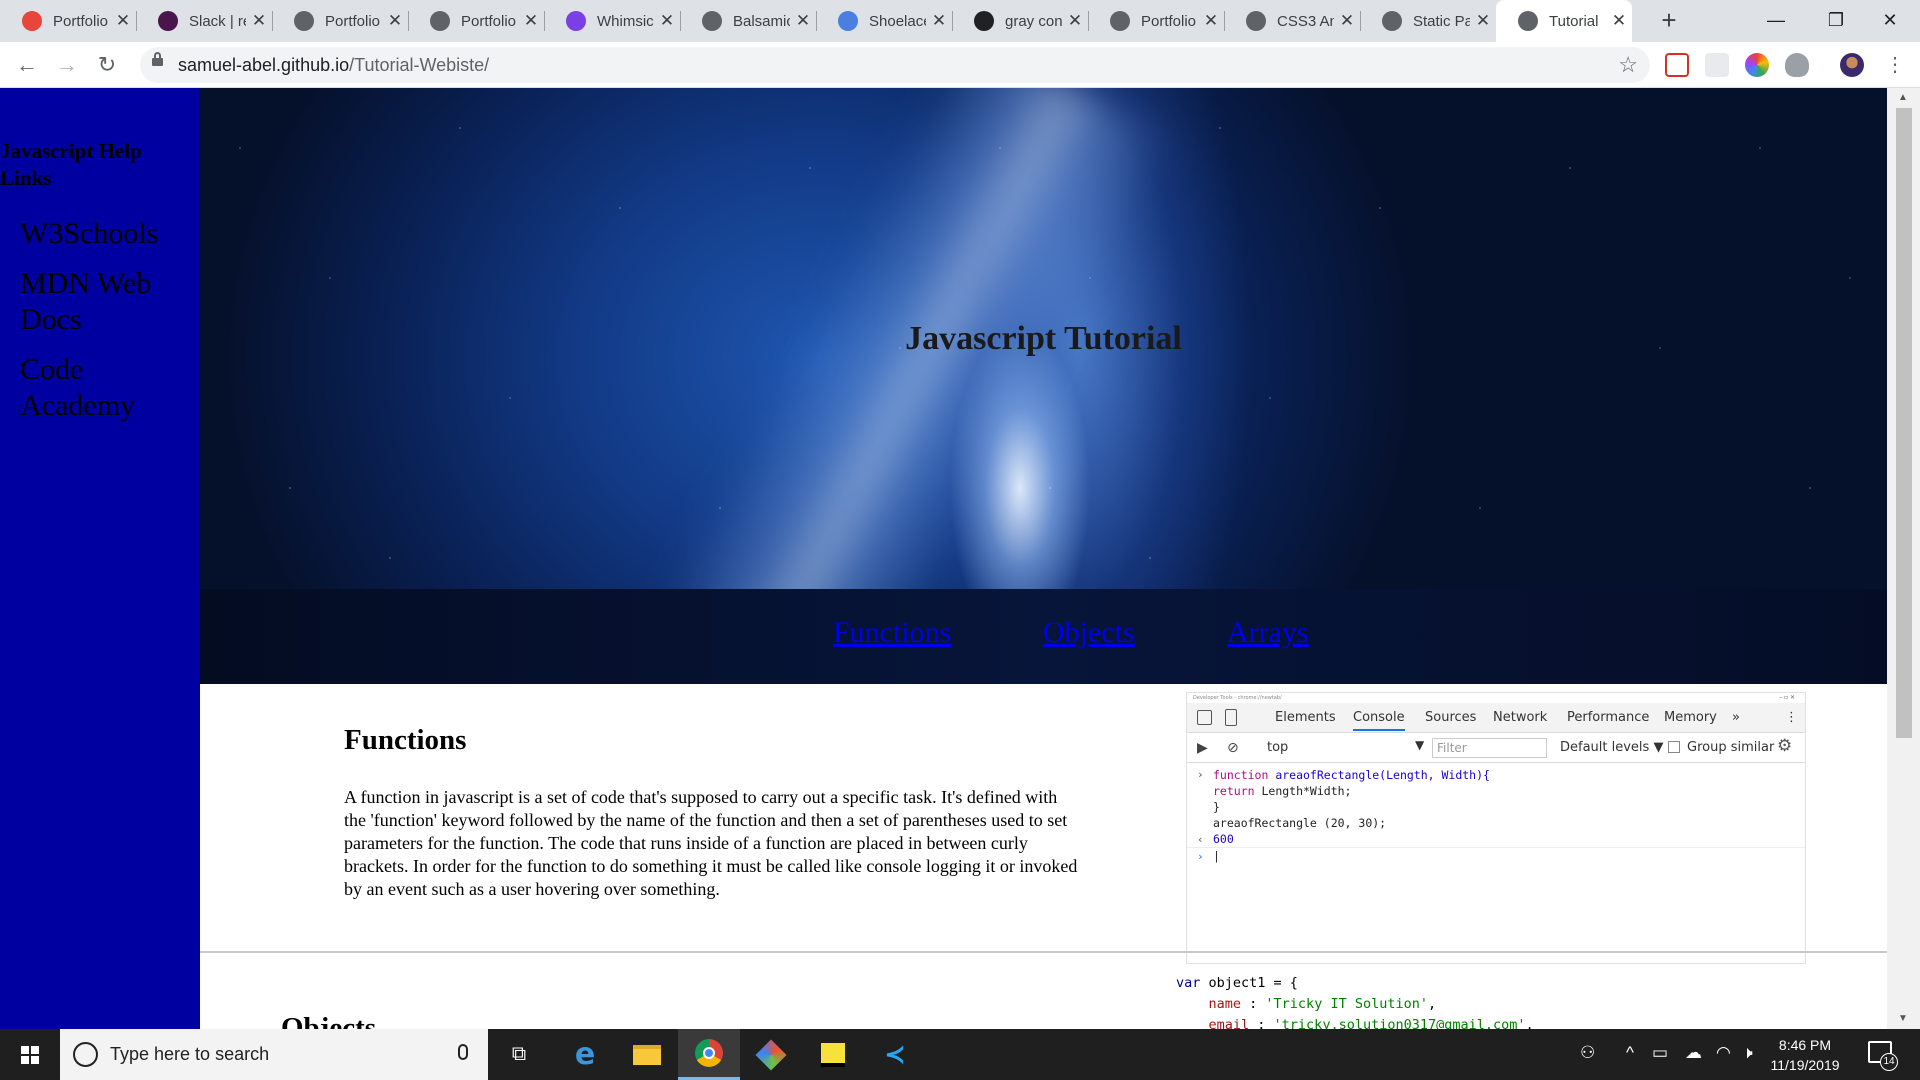  What do you see at coordinates (1805, 1065) in the screenshot?
I see `clock-date: 11/19/2019` at bounding box center [1805, 1065].